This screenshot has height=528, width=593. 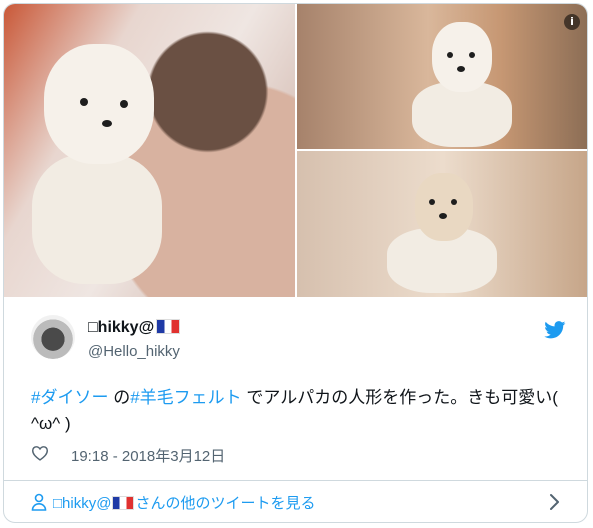 I want to click on tweet-timestamp: 19:18 - 2018年3月12日, so click(x=148, y=455).